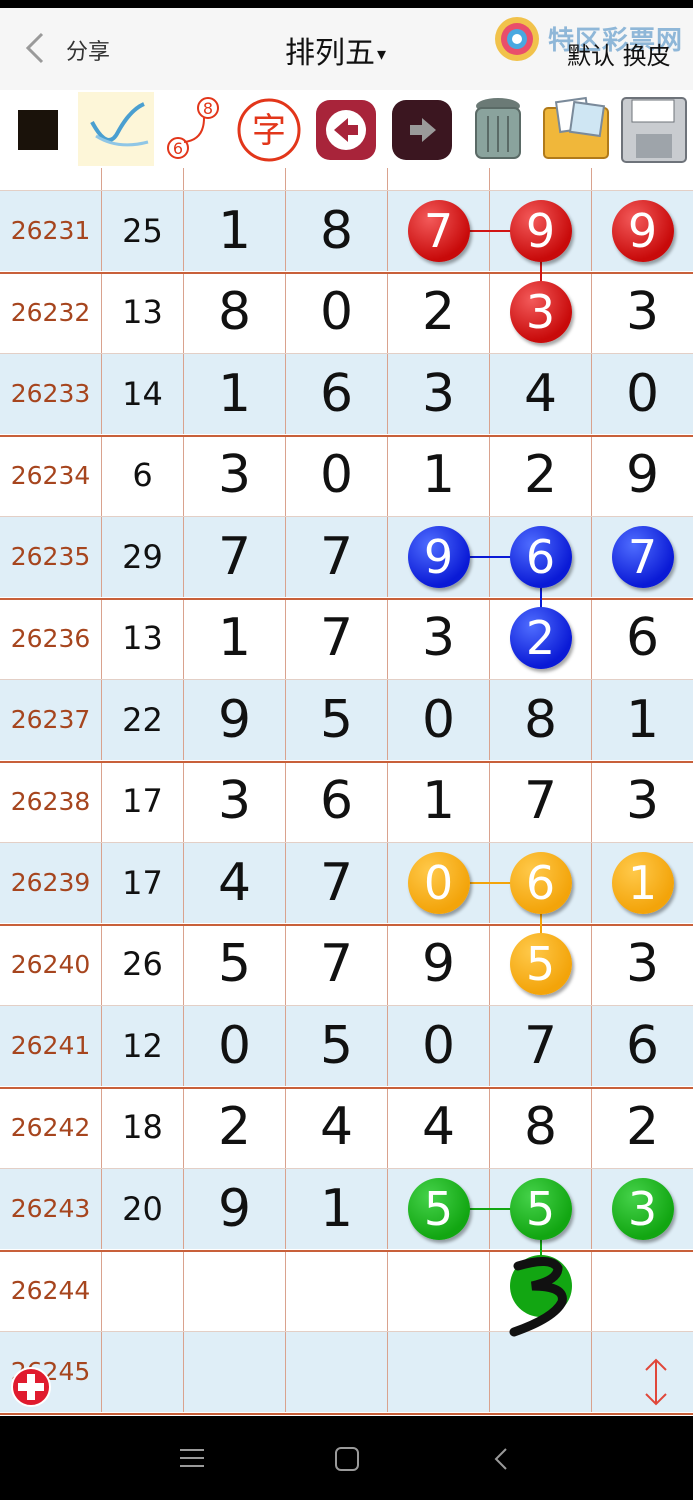  I want to click on digit-value: 7, so click(336, 882).